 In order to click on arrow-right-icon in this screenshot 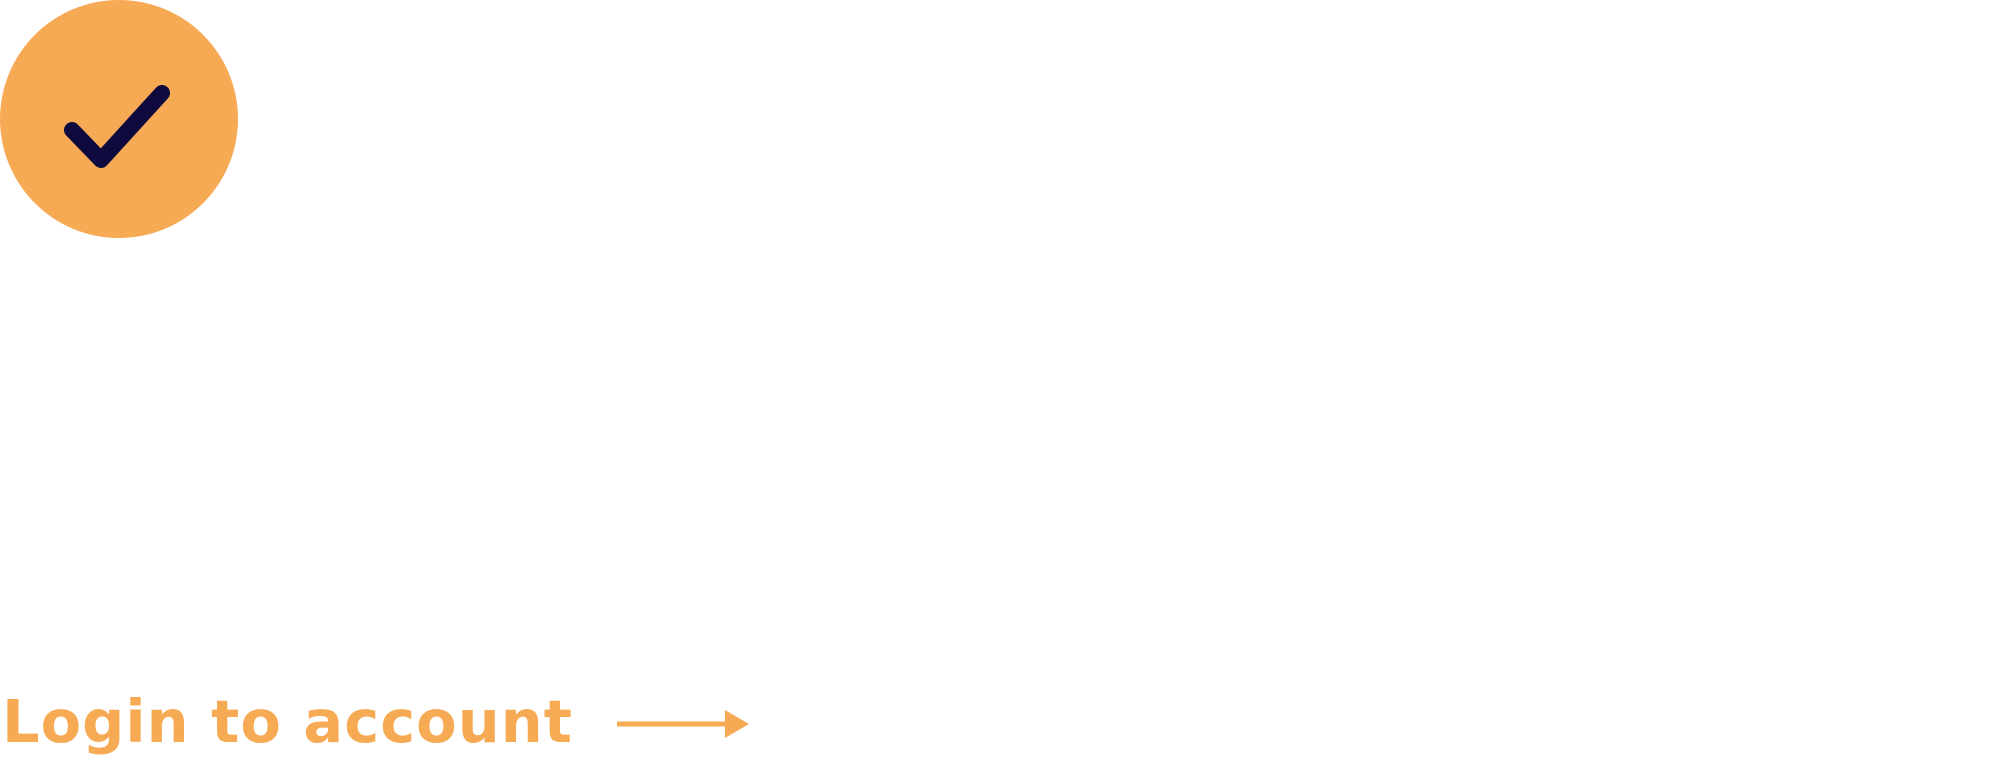, I will do `click(682, 724)`.